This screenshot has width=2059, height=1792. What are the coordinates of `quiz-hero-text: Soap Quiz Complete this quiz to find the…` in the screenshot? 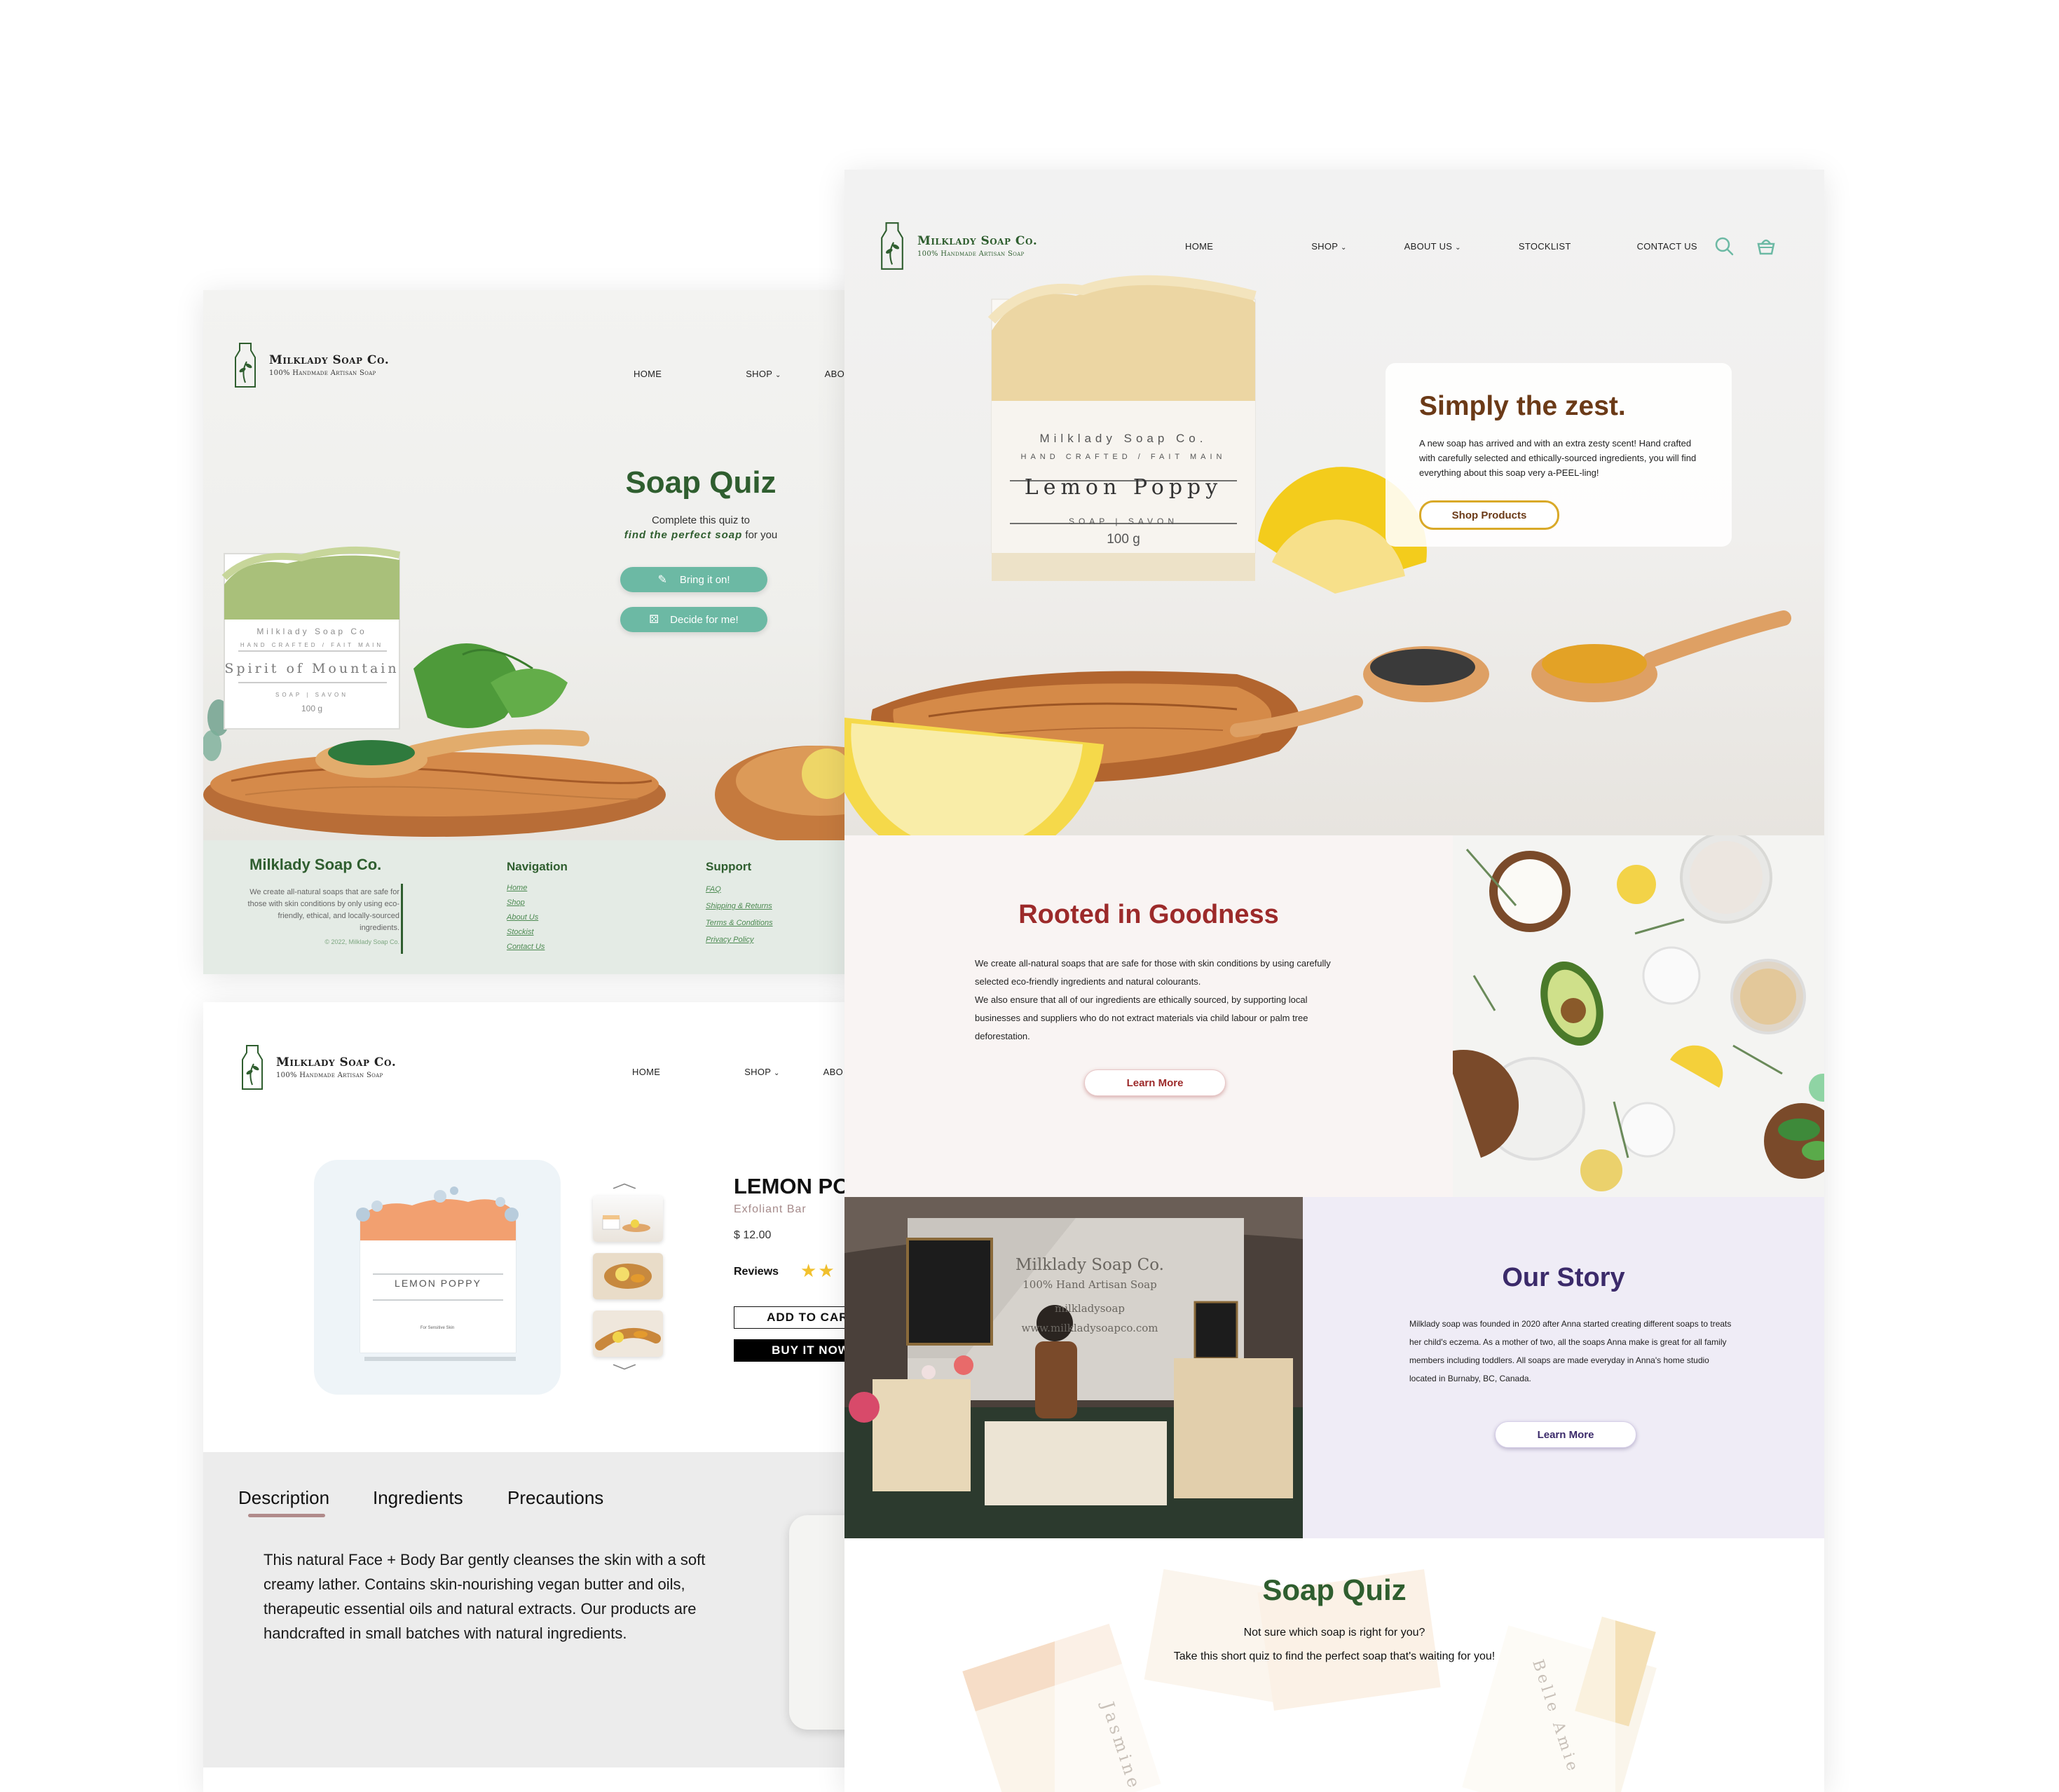 It's located at (701, 503).